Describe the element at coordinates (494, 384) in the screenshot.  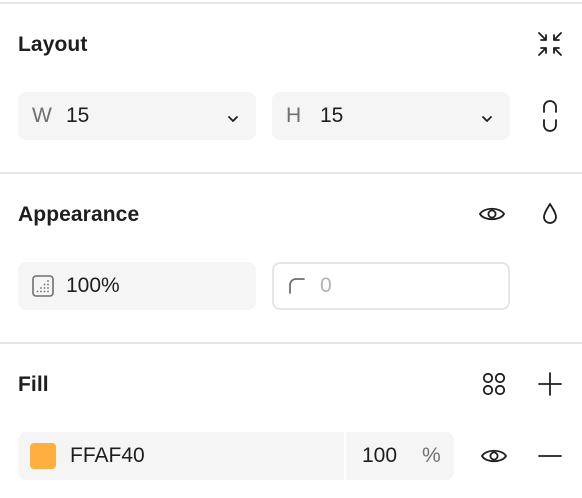
I see `styles-grid-icon` at that location.